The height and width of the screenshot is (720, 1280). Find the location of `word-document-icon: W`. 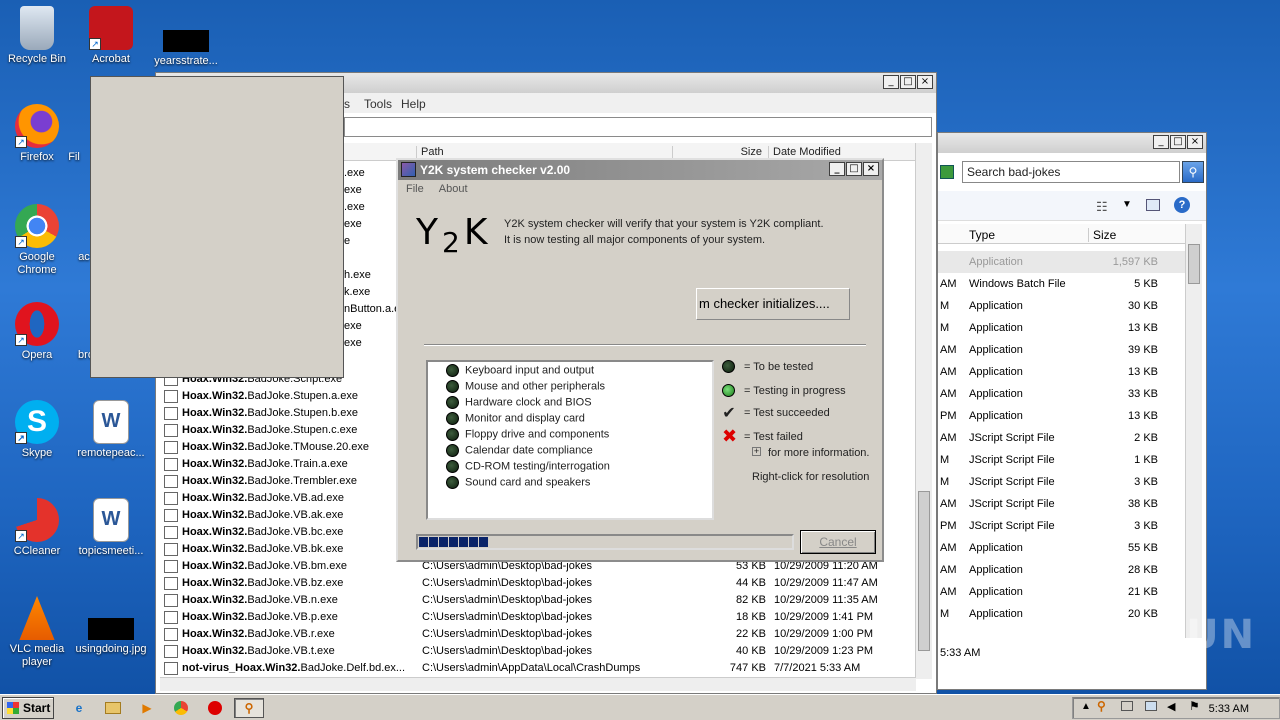

word-document-icon: W is located at coordinates (111, 520).